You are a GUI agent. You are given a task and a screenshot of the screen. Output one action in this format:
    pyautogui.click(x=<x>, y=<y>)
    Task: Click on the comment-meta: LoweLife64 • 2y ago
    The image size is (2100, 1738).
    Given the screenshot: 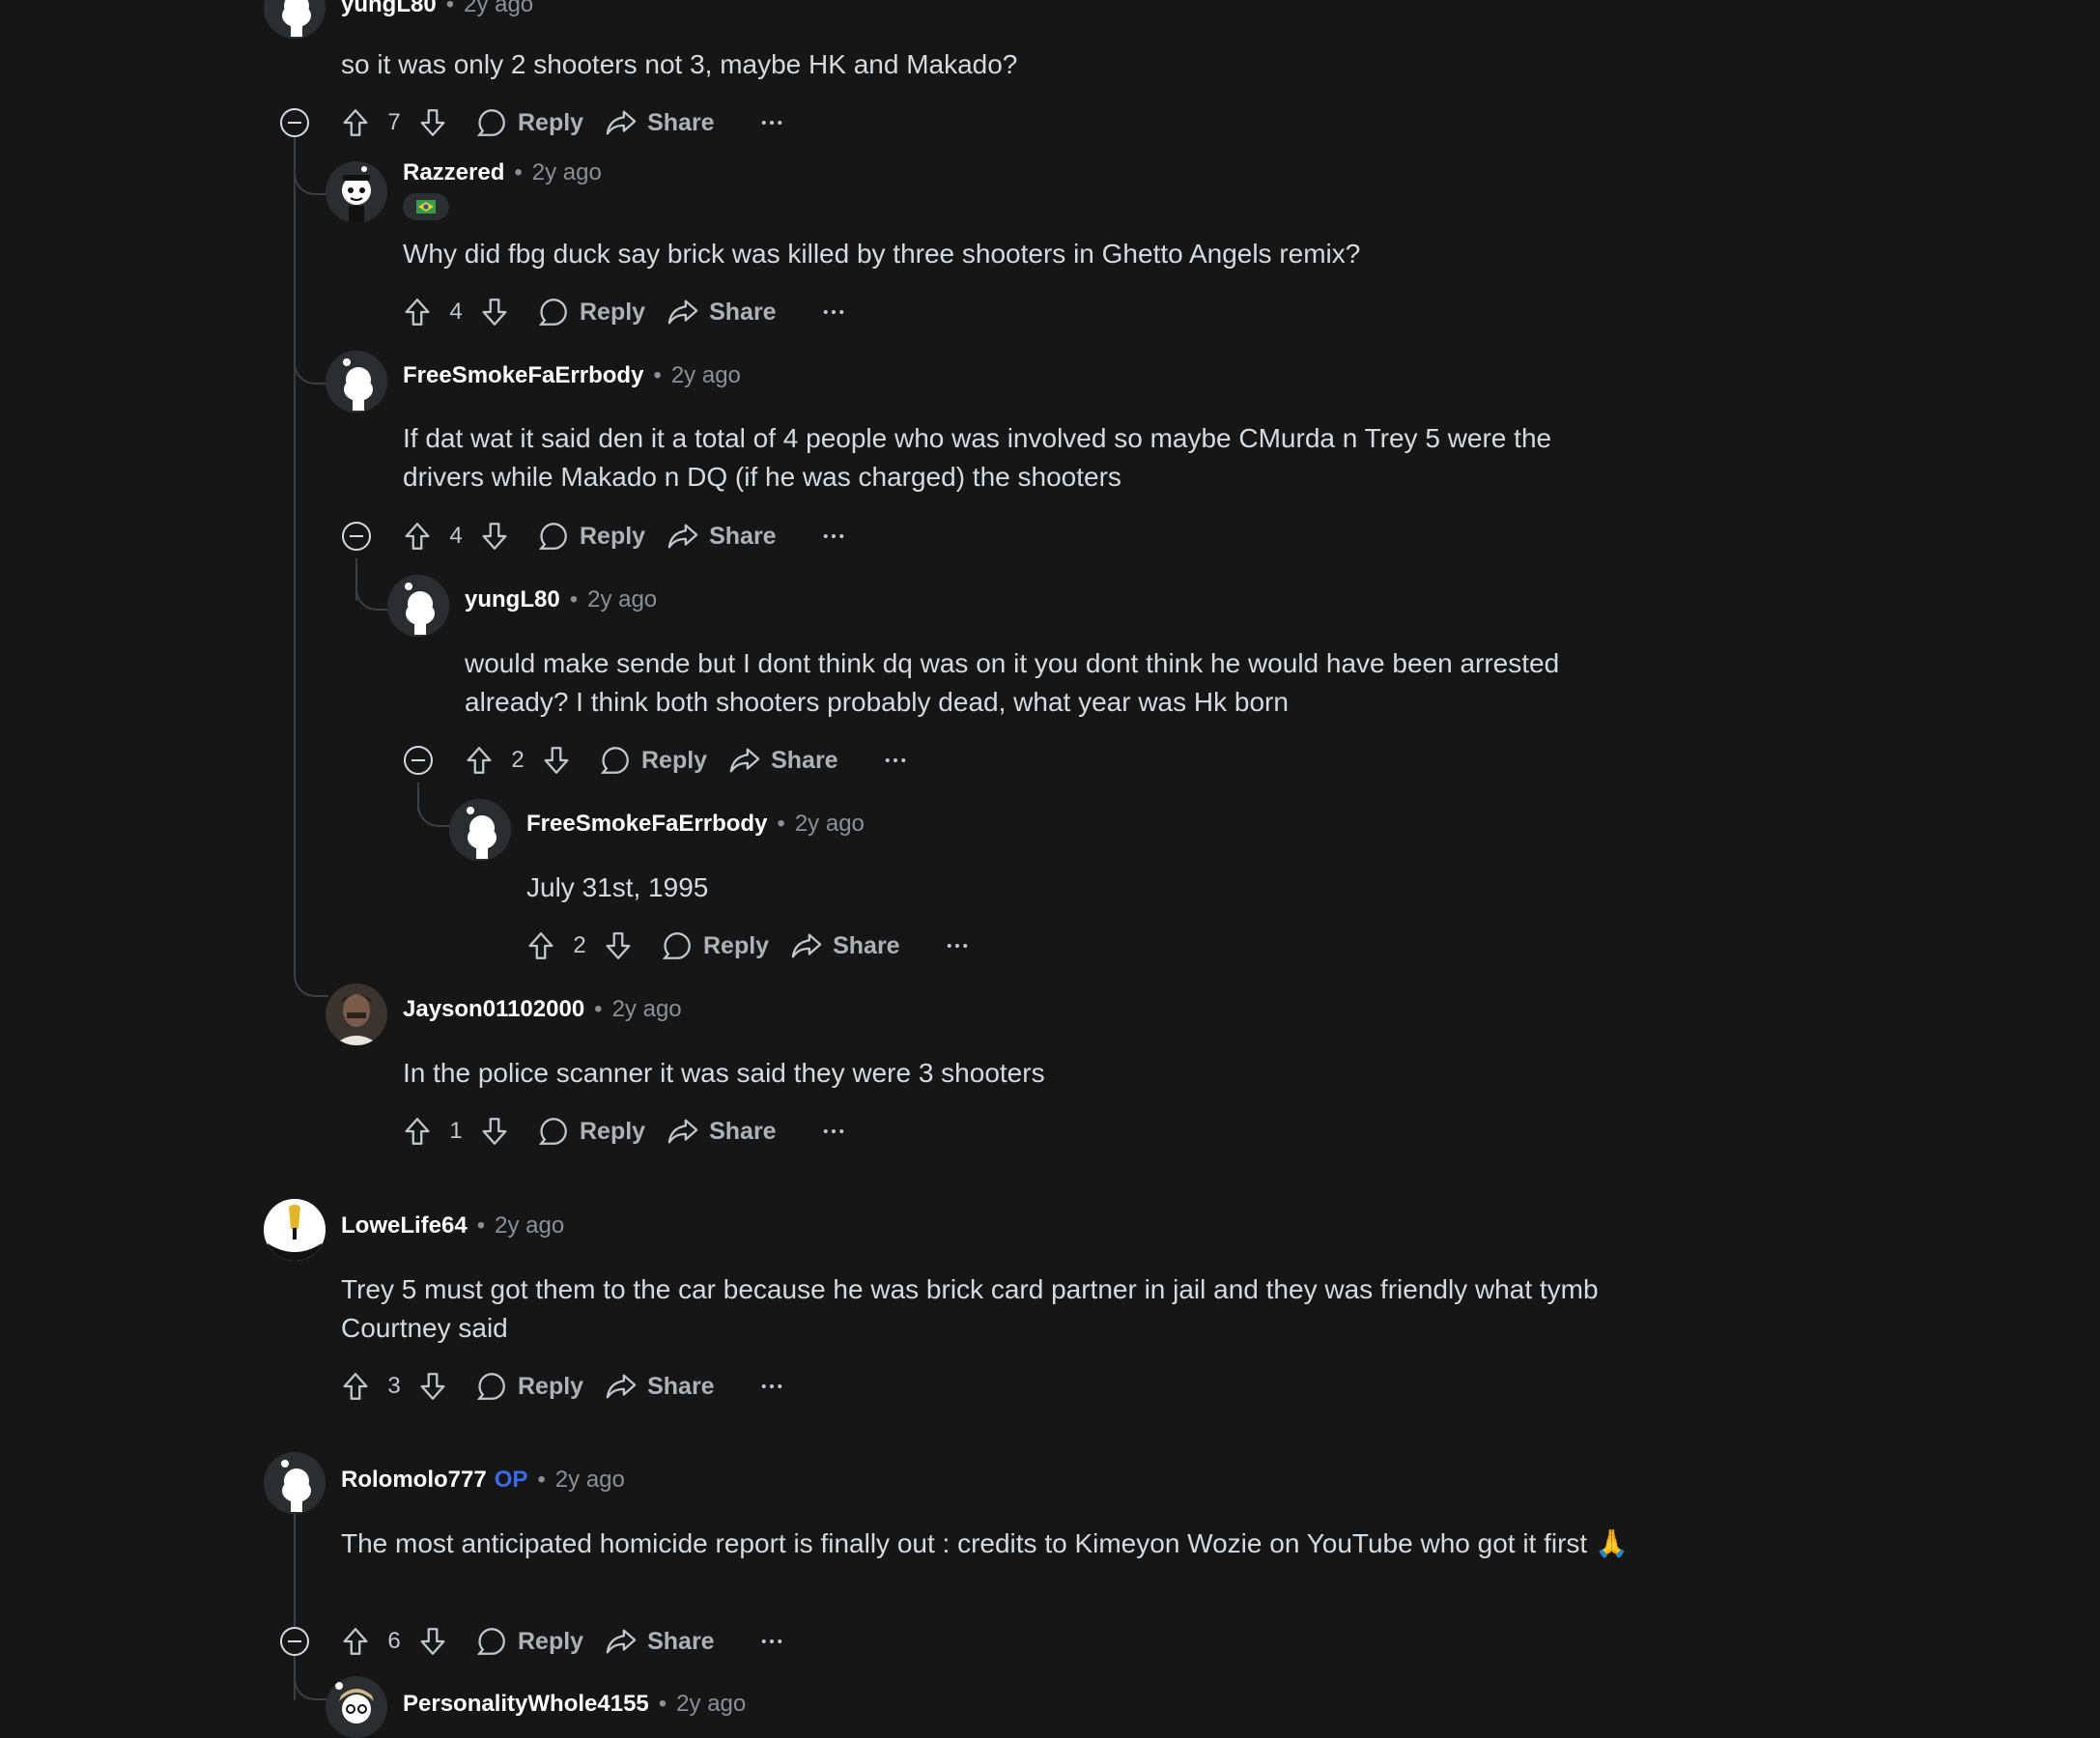 What is the action you would take?
    pyautogui.click(x=452, y=1226)
    